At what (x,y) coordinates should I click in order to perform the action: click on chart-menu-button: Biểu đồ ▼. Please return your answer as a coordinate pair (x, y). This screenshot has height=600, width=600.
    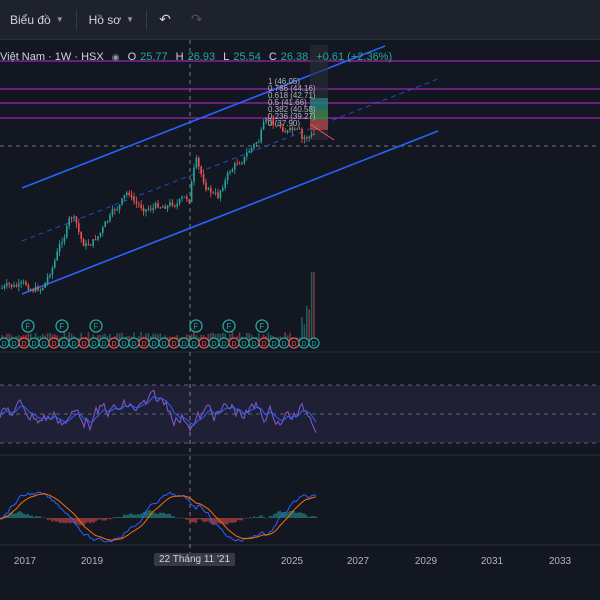
    Looking at the image, I should click on (37, 20).